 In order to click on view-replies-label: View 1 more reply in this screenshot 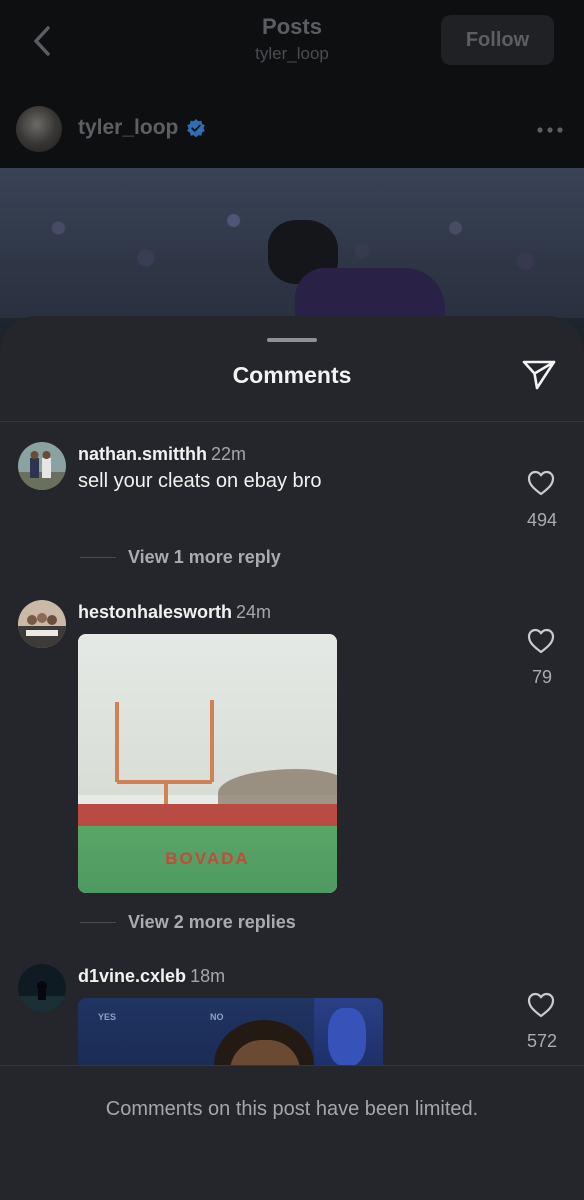, I will do `click(204, 556)`.